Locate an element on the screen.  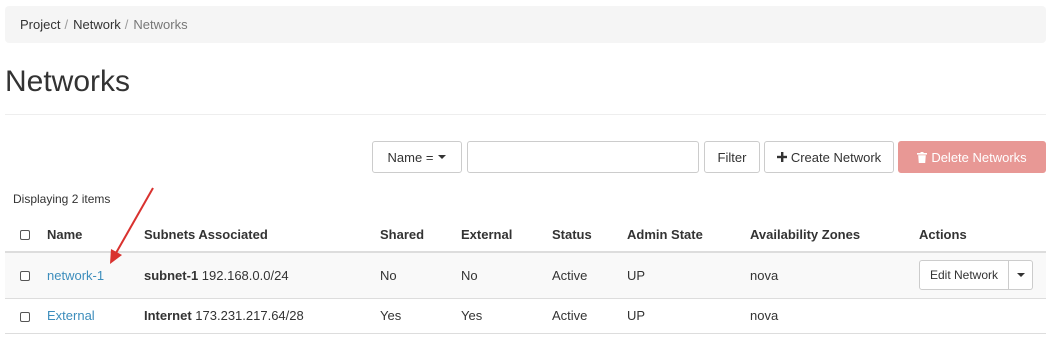
page-title: Networks is located at coordinates (68, 81).